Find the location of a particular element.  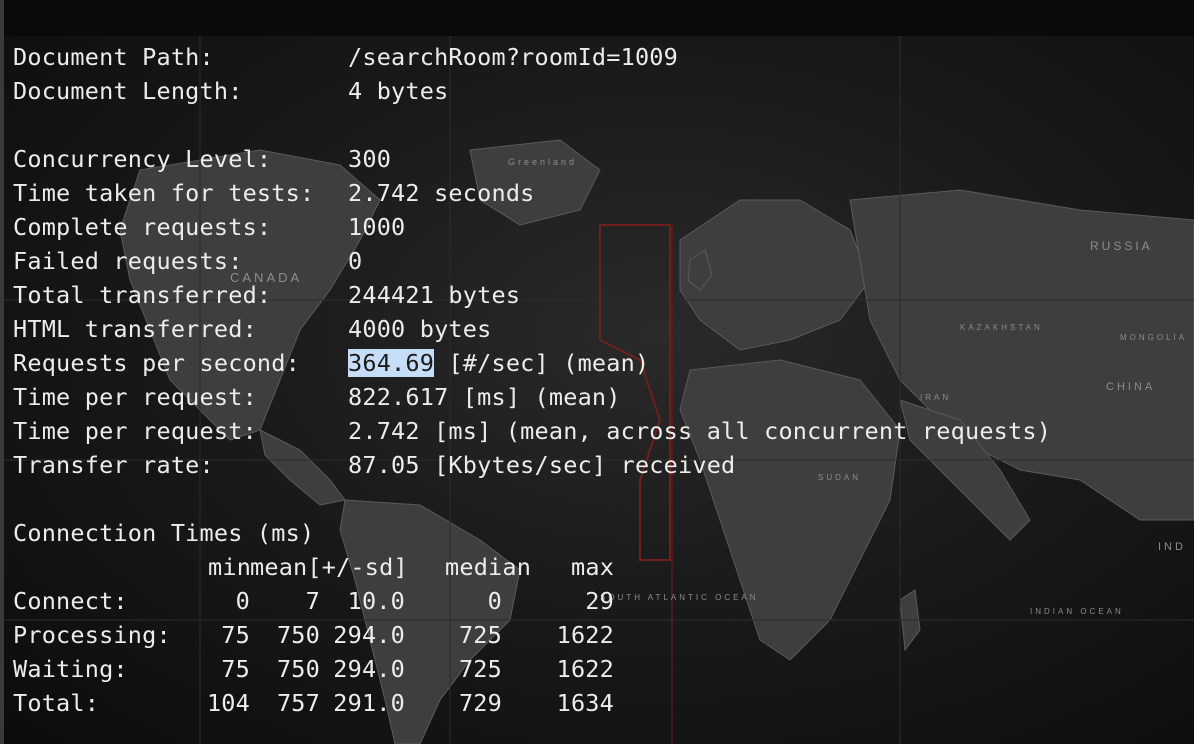

stat-value: 300 is located at coordinates (370, 159).